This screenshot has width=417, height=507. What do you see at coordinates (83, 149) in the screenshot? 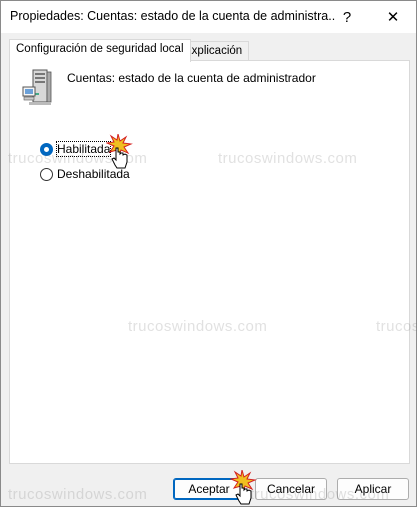
I see `radio-label-enabled: Habilitada` at bounding box center [83, 149].